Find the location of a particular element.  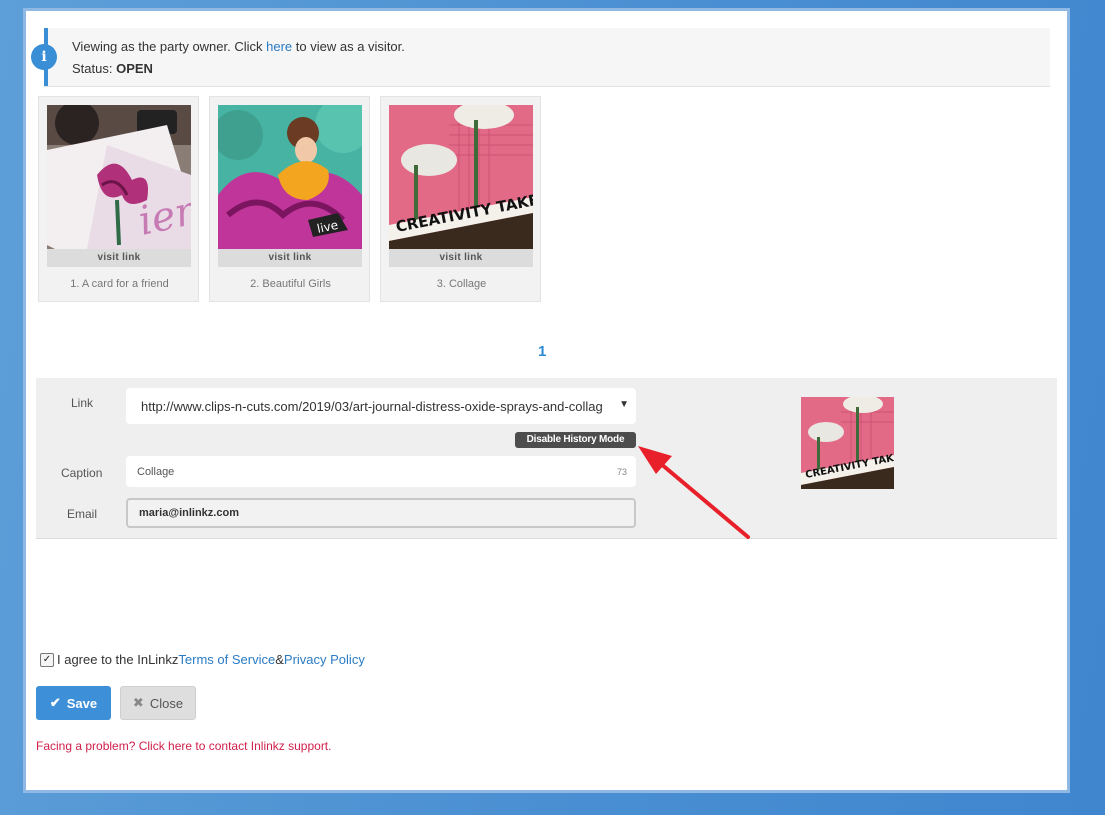

status-value: OPEN is located at coordinates (134, 68).